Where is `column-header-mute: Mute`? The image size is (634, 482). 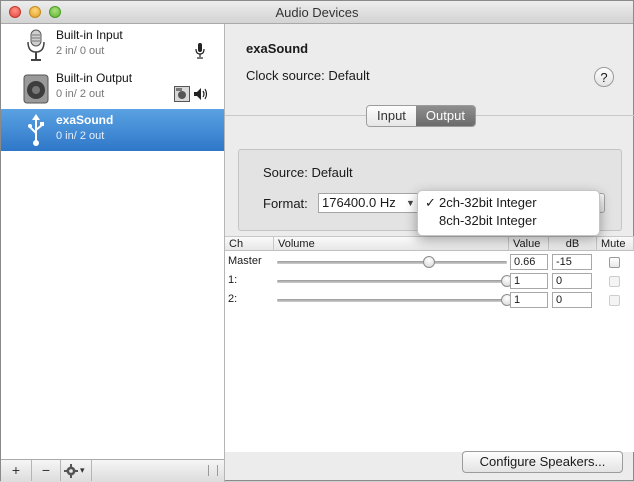 column-header-mute: Mute is located at coordinates (615, 244).